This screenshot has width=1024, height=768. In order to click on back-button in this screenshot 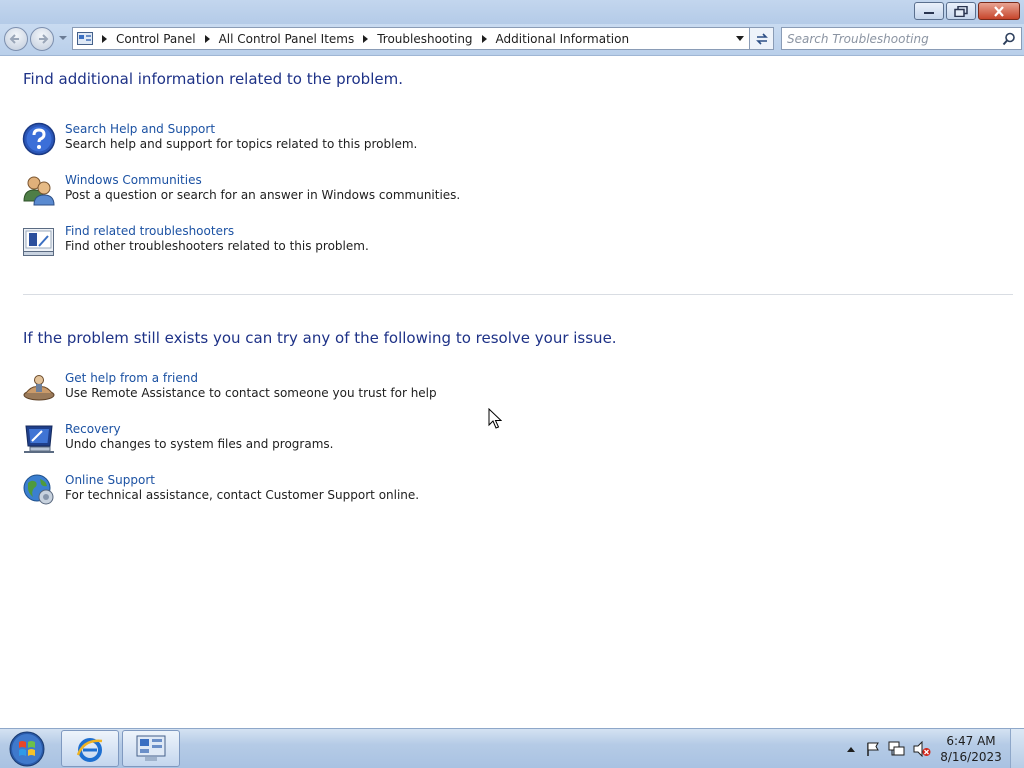, I will do `click(16, 39)`.